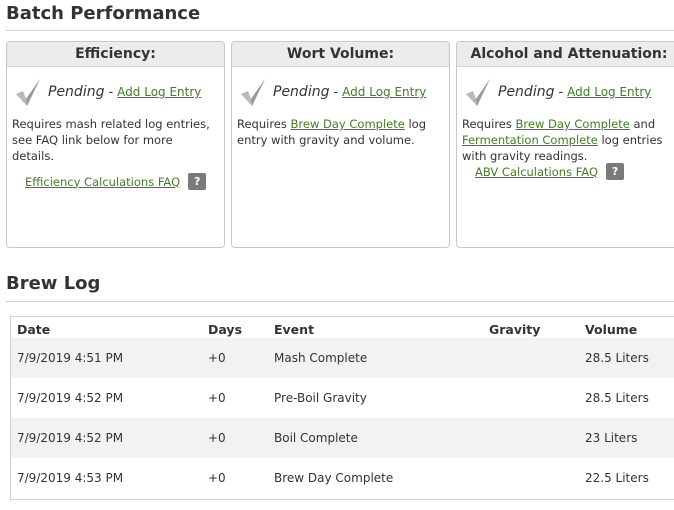 Image resolution: width=674 pixels, height=510 pixels. Describe the element at coordinates (33, 329) in the screenshot. I see `column-header-date: Date` at that location.